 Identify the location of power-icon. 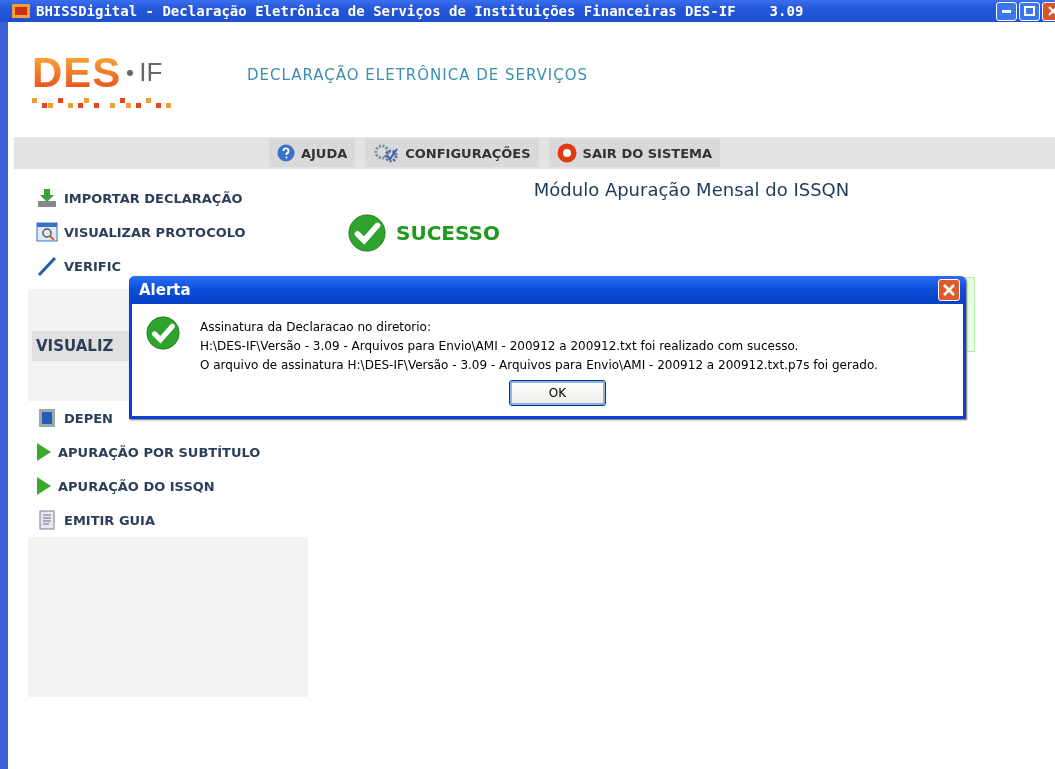
(566, 153).